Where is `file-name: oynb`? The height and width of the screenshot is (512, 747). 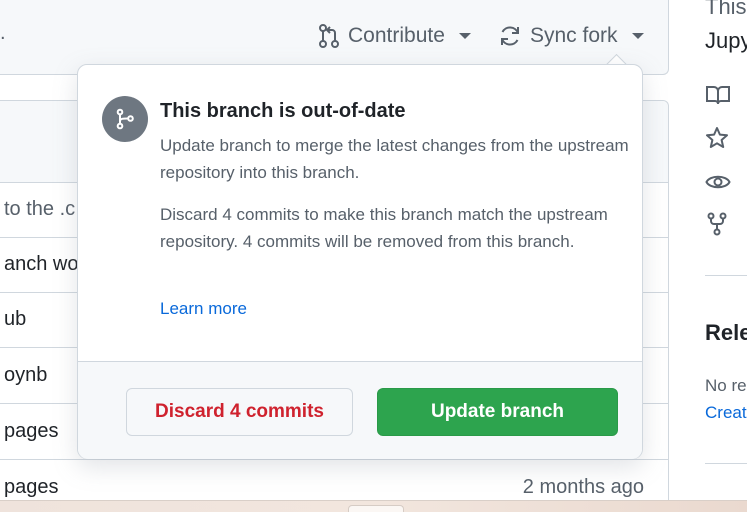
file-name: oynb is located at coordinates (25, 375).